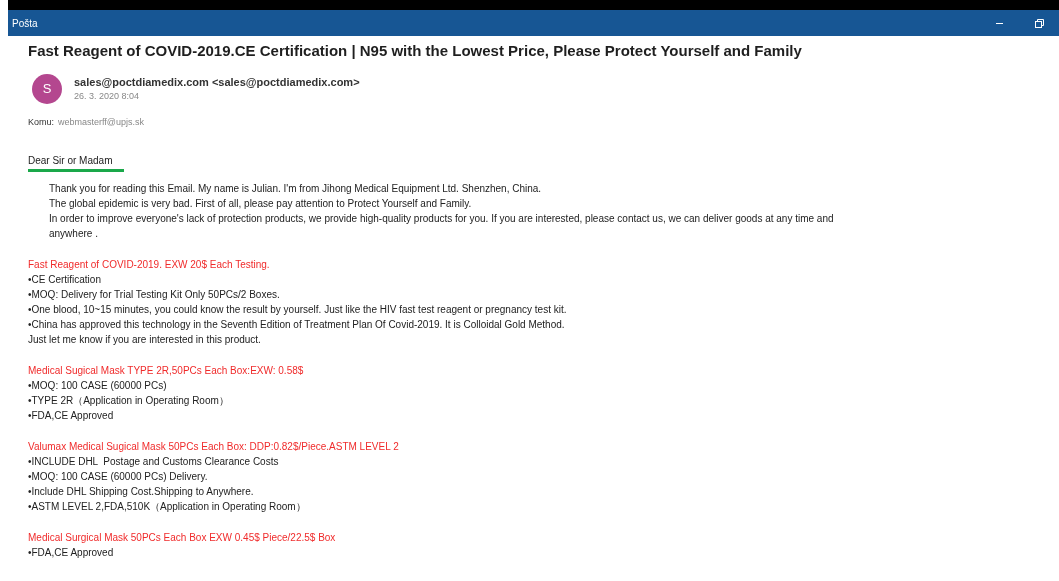  I want to click on product-detail: •TYPE 2R（Application in Operating Room）, so click(129, 401).